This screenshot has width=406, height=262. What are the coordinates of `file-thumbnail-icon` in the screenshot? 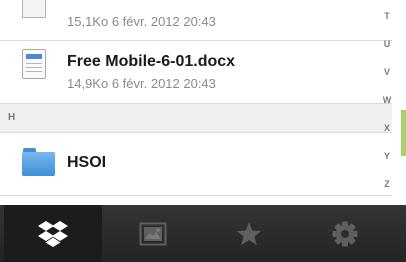 It's located at (34, 9).